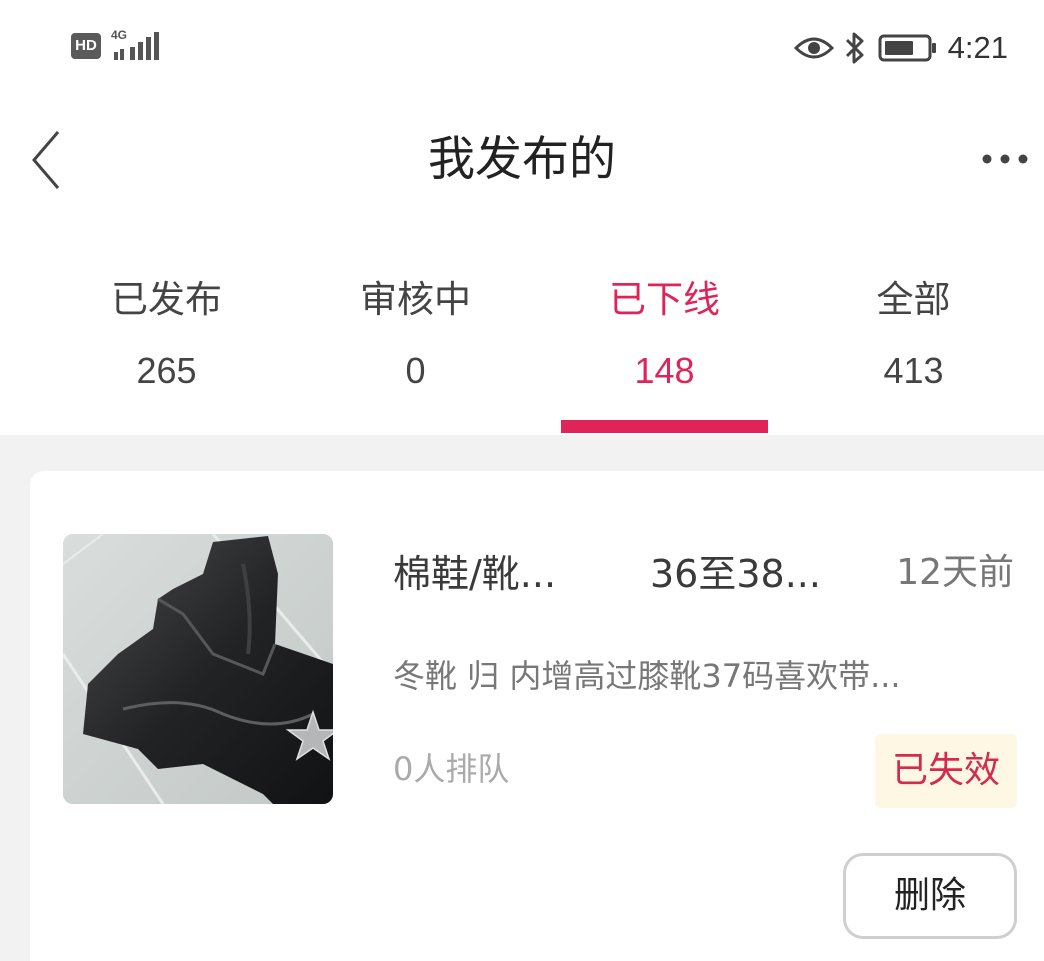  Describe the element at coordinates (522, 47) in the screenshot. I see `status-bar: HD 4G 4:21` at that location.